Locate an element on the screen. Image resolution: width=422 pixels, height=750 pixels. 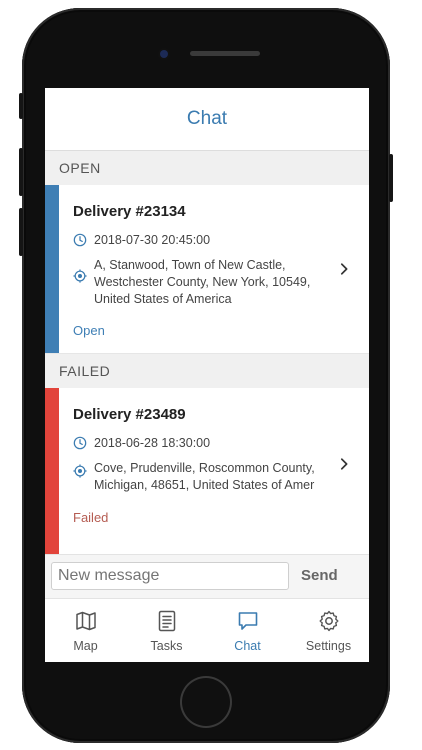
status-label: Failed is located at coordinates (91, 517).